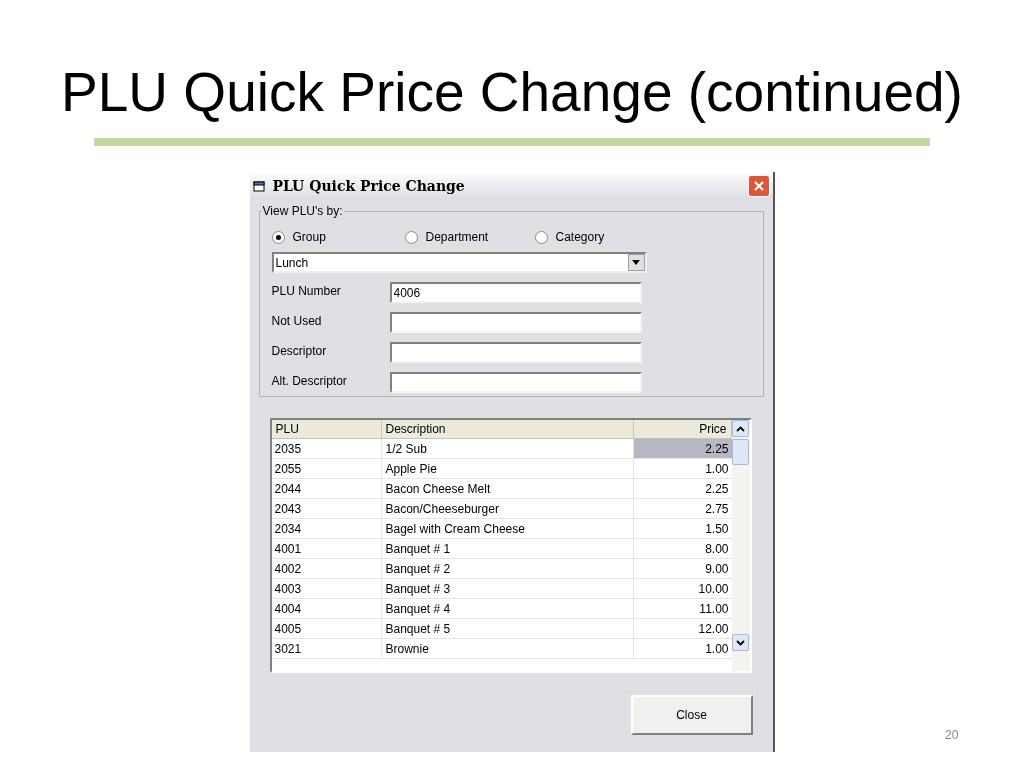  What do you see at coordinates (507, 429) in the screenshot?
I see `column-header: Description` at bounding box center [507, 429].